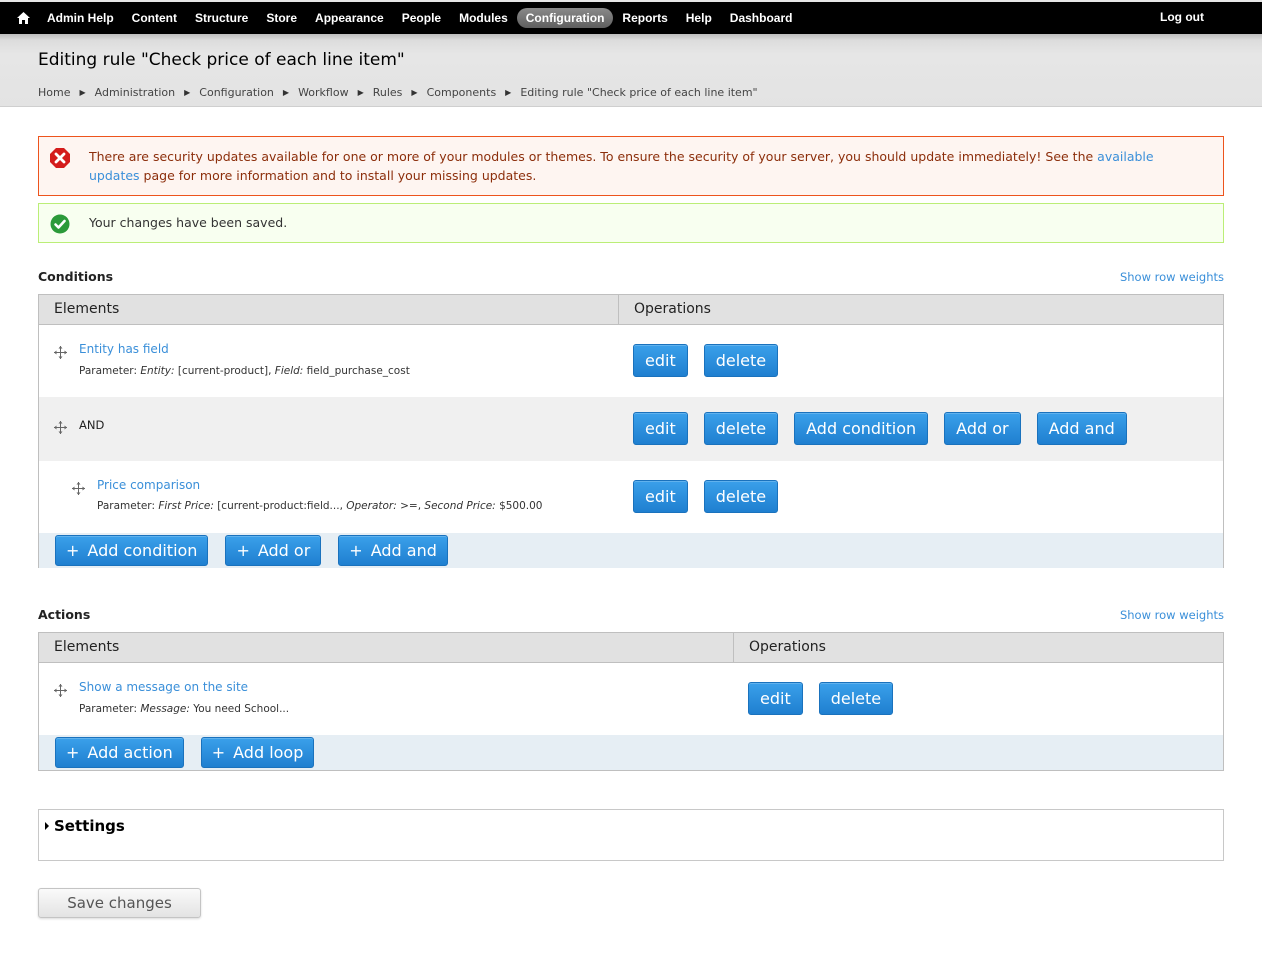  I want to click on actions-show-row-weights: Show row weights, so click(1172, 615).